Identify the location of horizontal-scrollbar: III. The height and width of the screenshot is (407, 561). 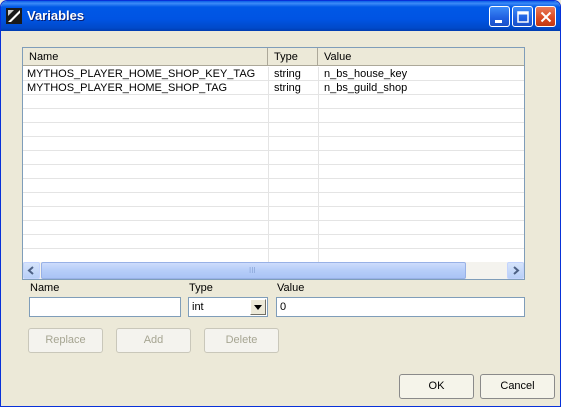
(273, 270).